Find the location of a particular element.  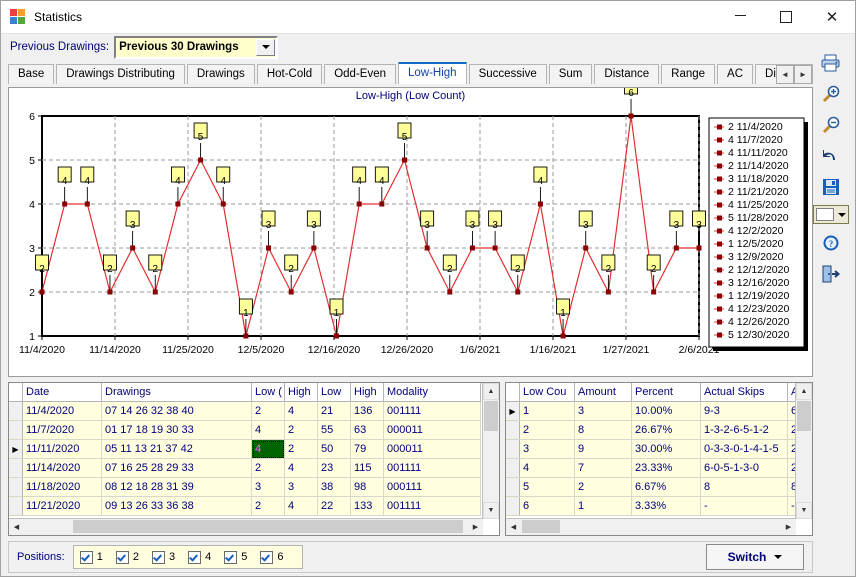

switch-button: Switch is located at coordinates (755, 557).